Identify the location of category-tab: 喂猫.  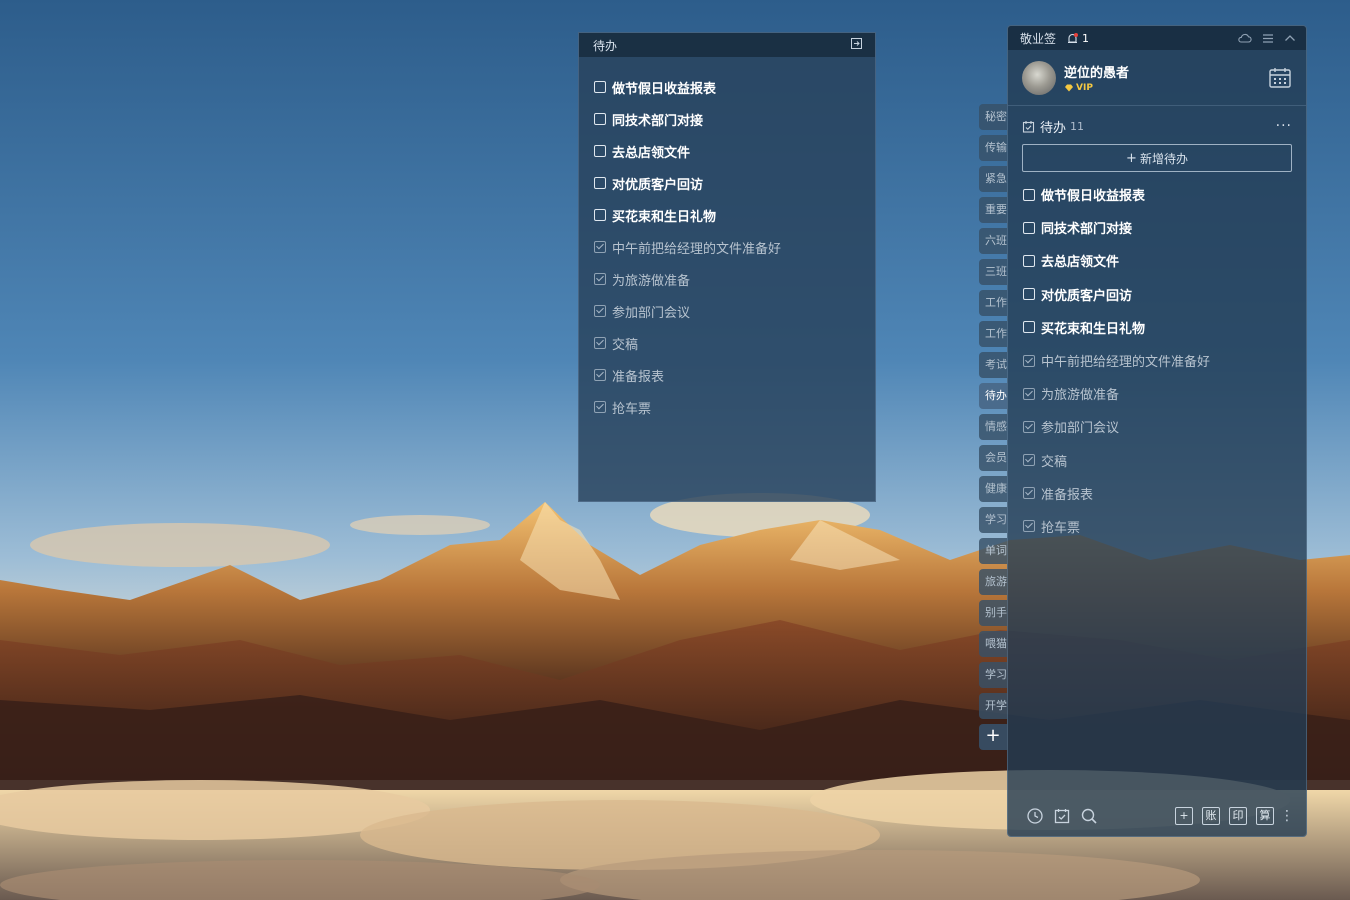
(993, 644).